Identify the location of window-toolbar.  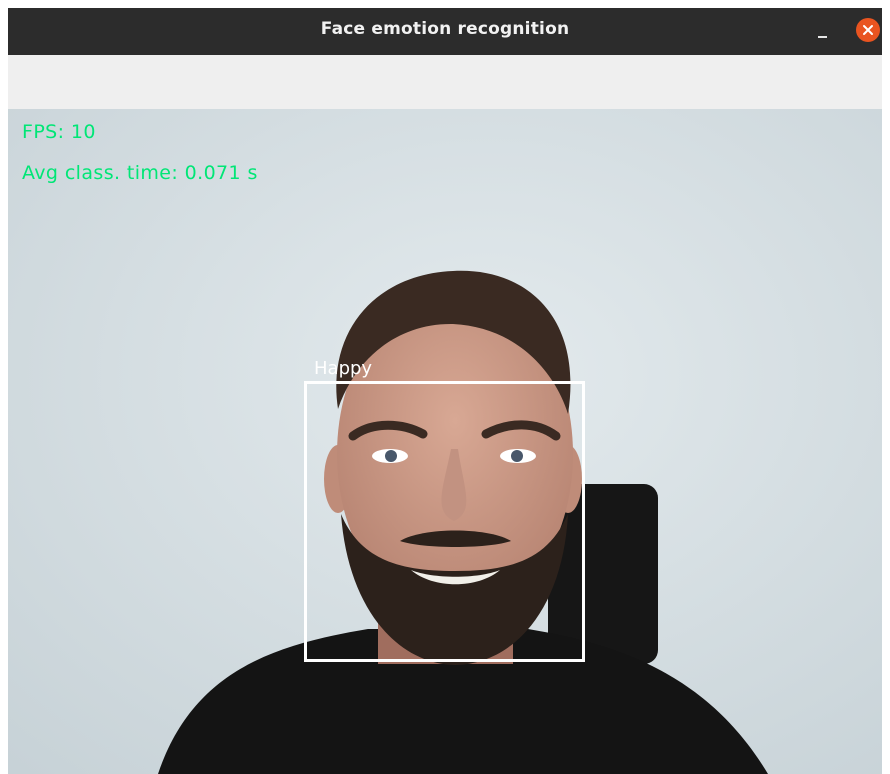
(445, 82).